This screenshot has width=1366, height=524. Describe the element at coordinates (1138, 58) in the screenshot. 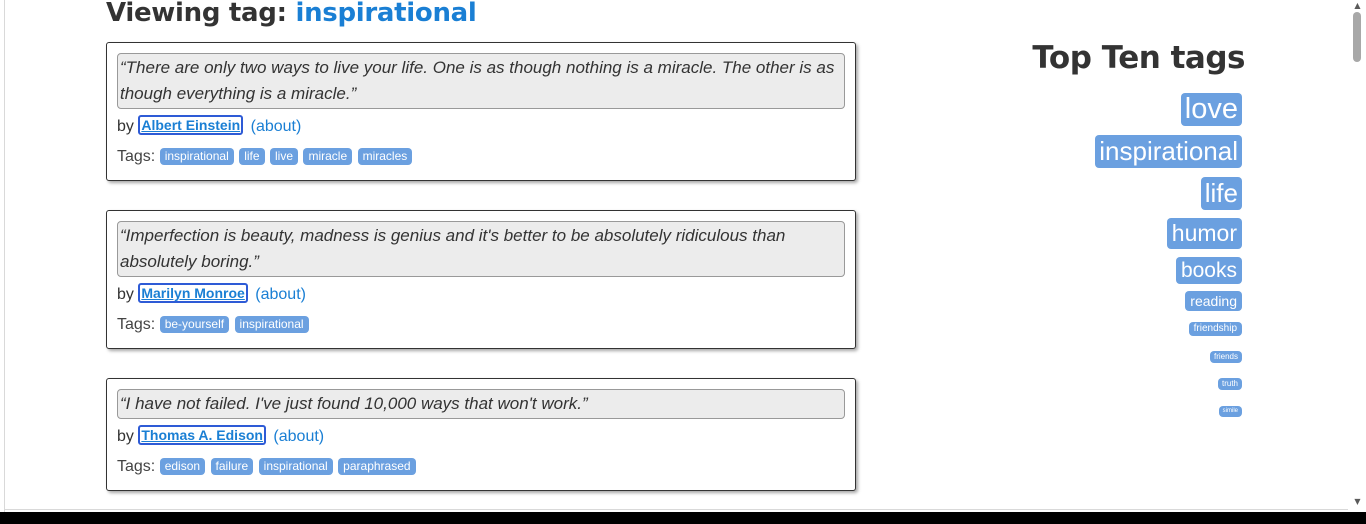

I see `top-ten-title: Top Ten tags` at that location.